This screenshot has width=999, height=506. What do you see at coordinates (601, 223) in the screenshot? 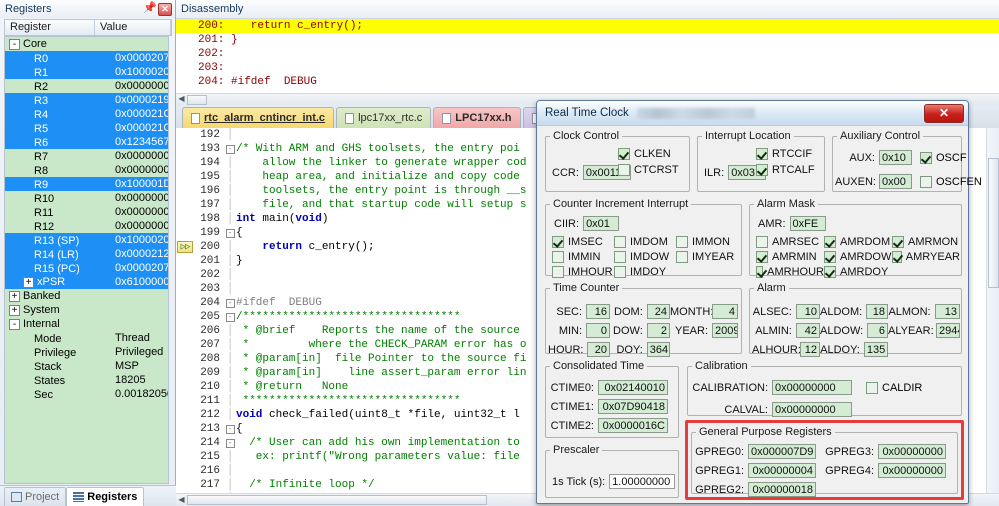
I see `ciir-input: 0x01` at bounding box center [601, 223].